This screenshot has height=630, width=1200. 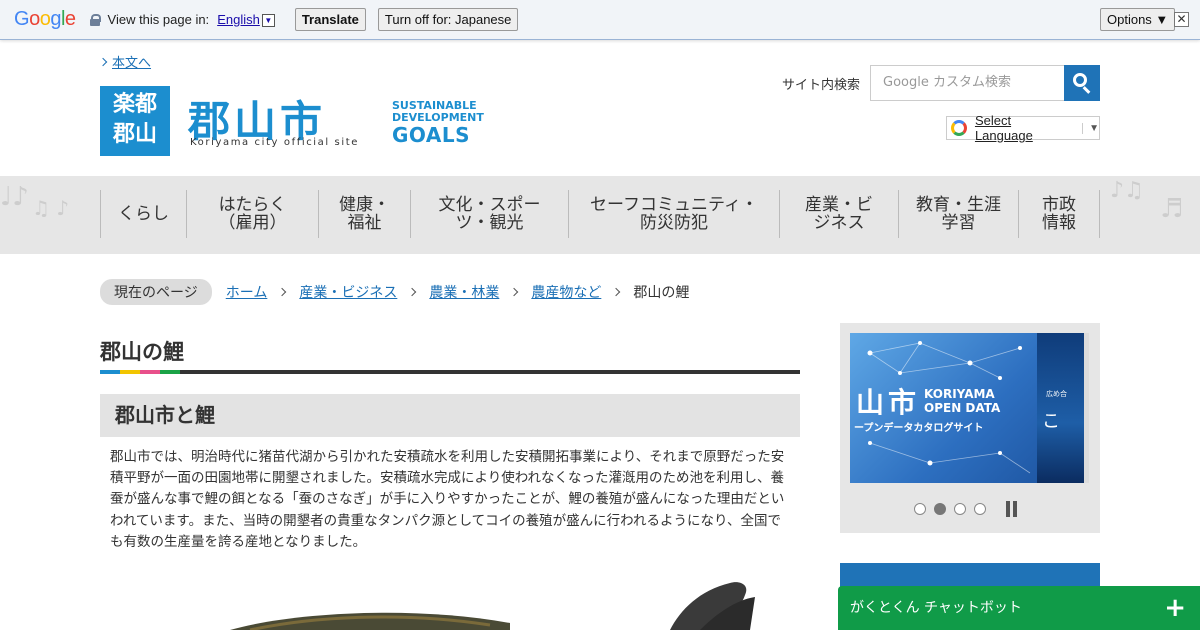 I want to click on music-note-icon: ♬, so click(x=1172, y=209).